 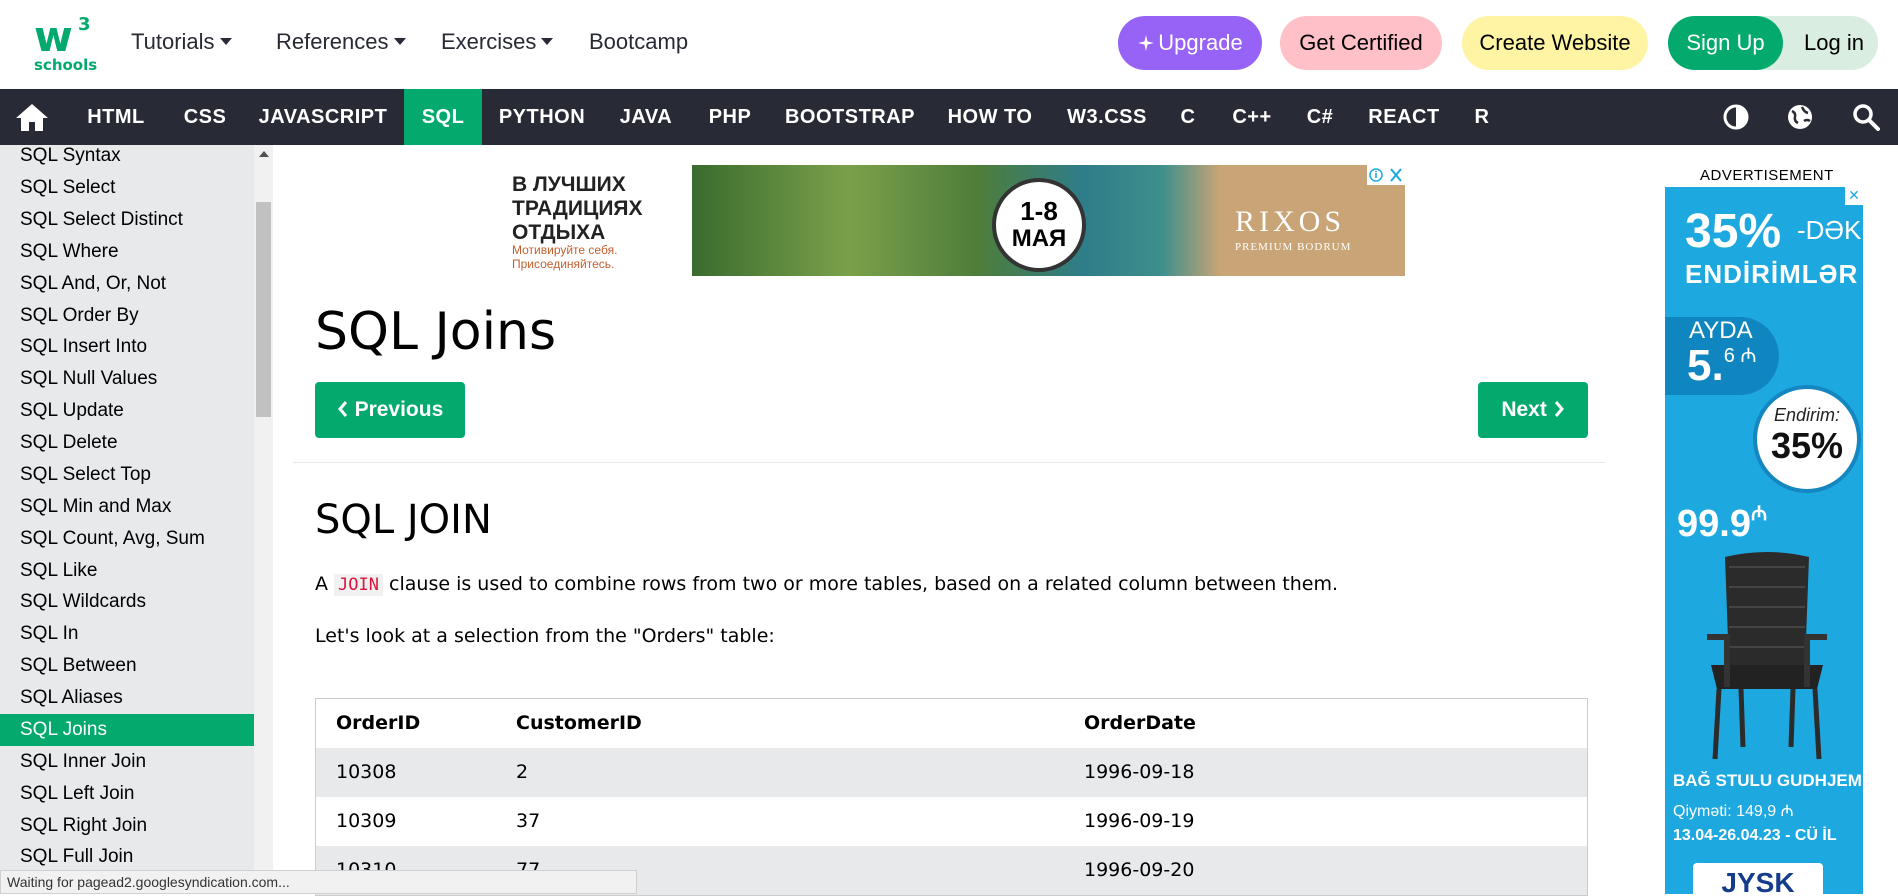 What do you see at coordinates (53, 36) in the screenshot?
I see `logo-main: w` at bounding box center [53, 36].